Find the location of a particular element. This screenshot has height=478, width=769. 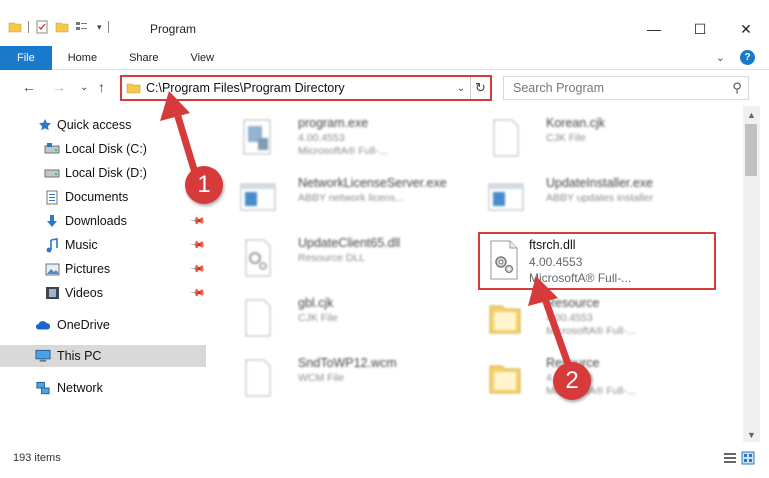

search-box: Search Program ⚲ is located at coordinates (626, 88).